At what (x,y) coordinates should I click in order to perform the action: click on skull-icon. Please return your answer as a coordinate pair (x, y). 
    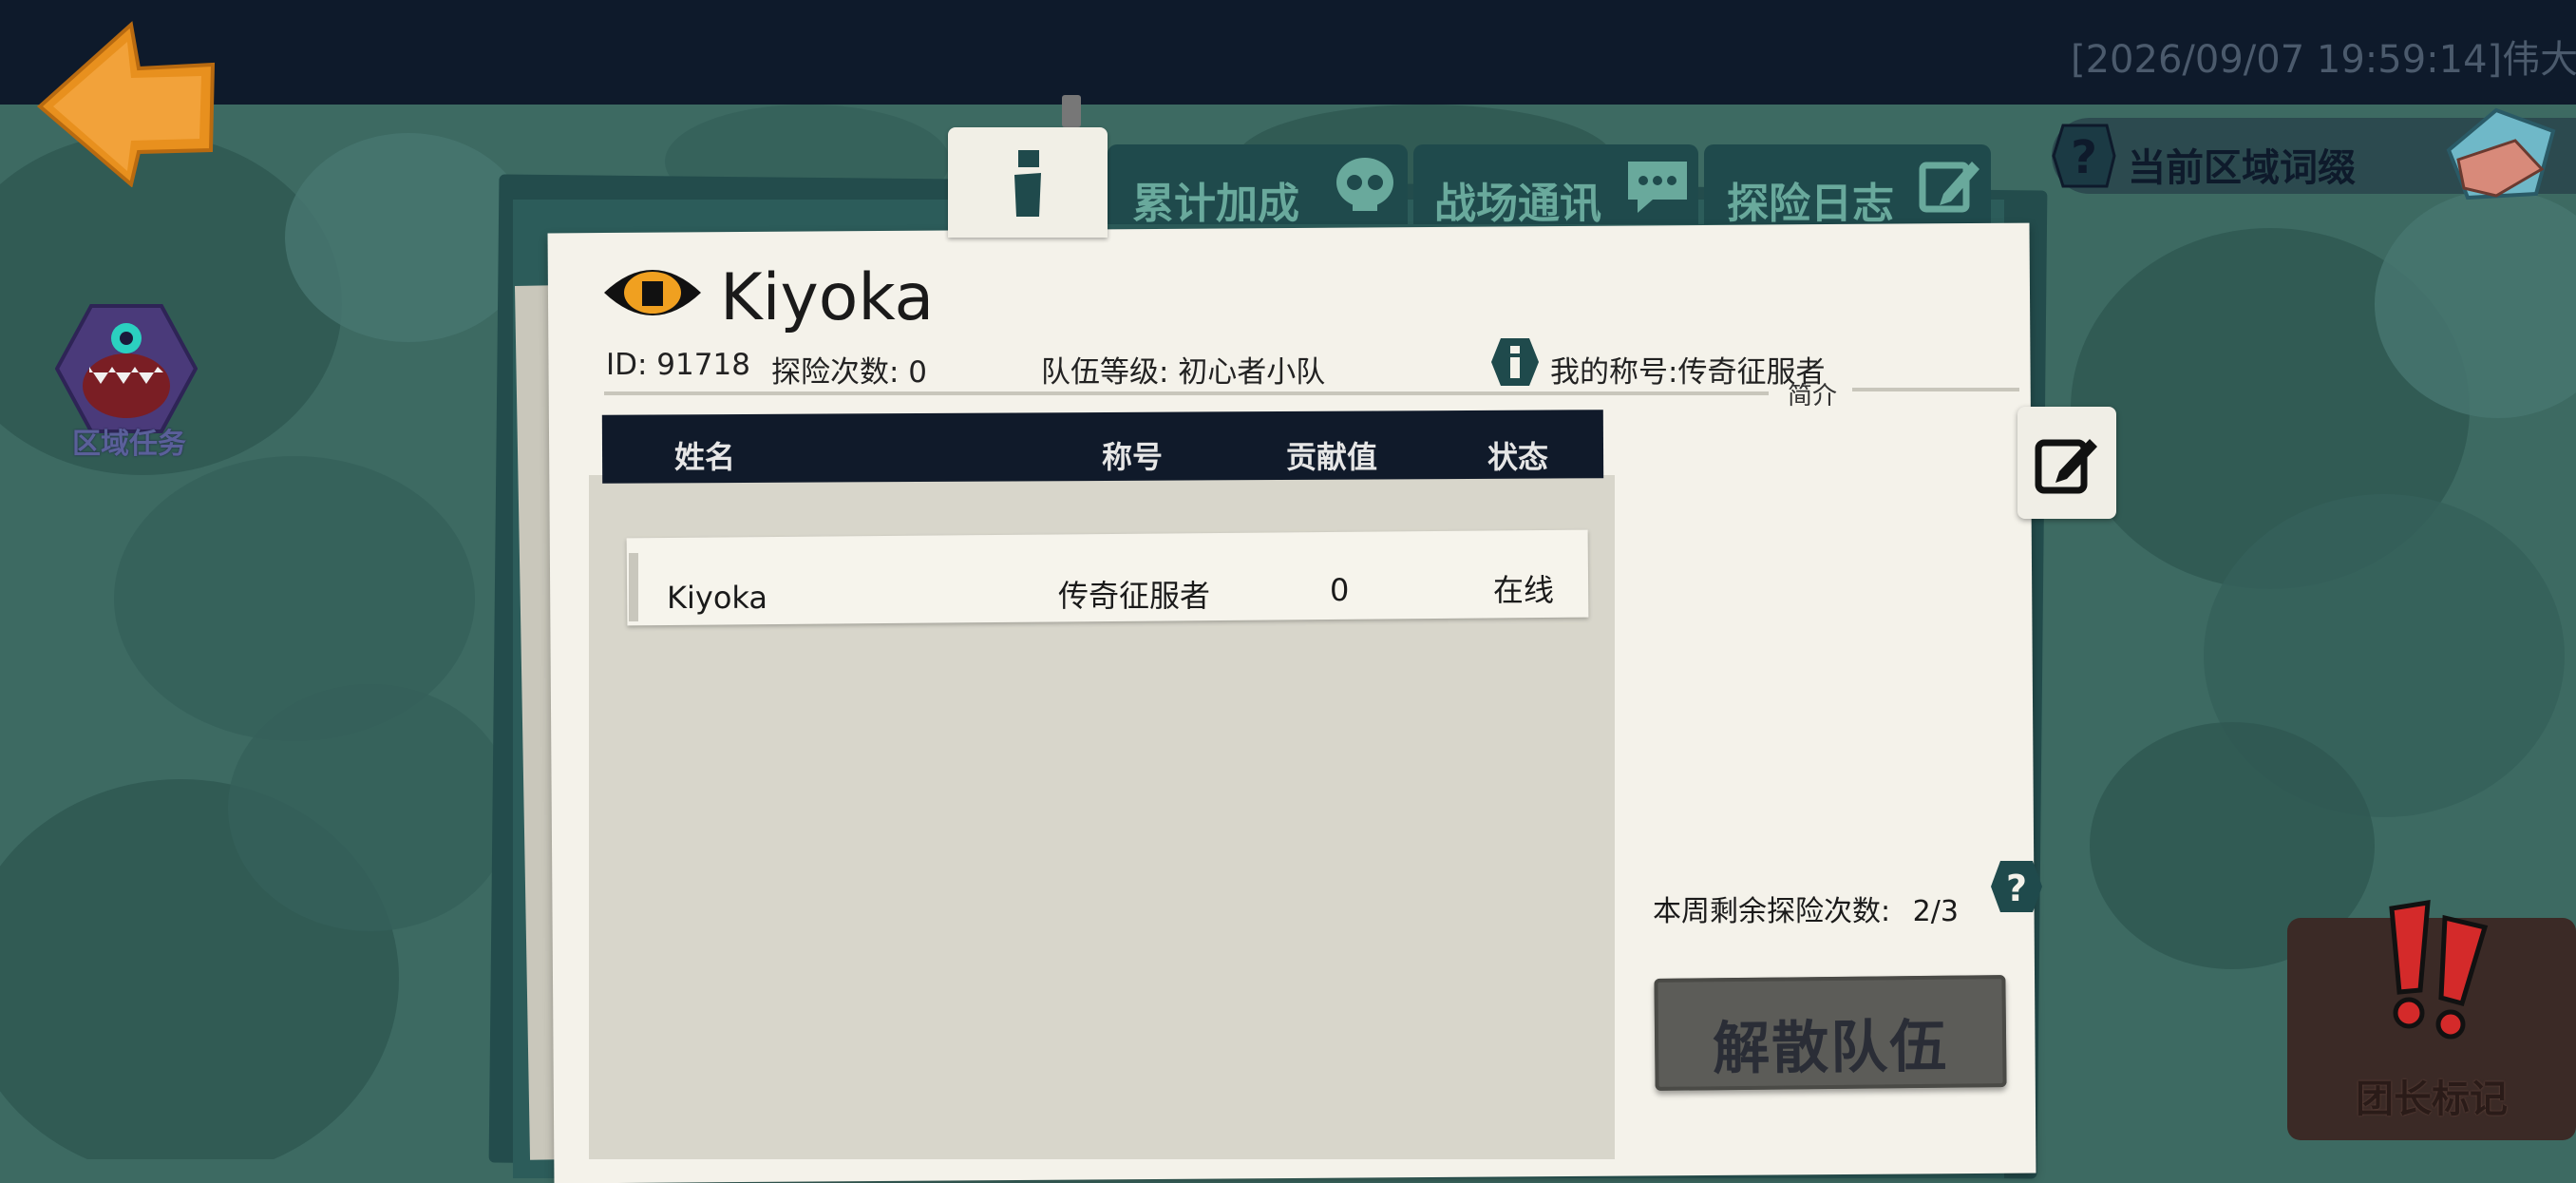
    Looking at the image, I should click on (1364, 184).